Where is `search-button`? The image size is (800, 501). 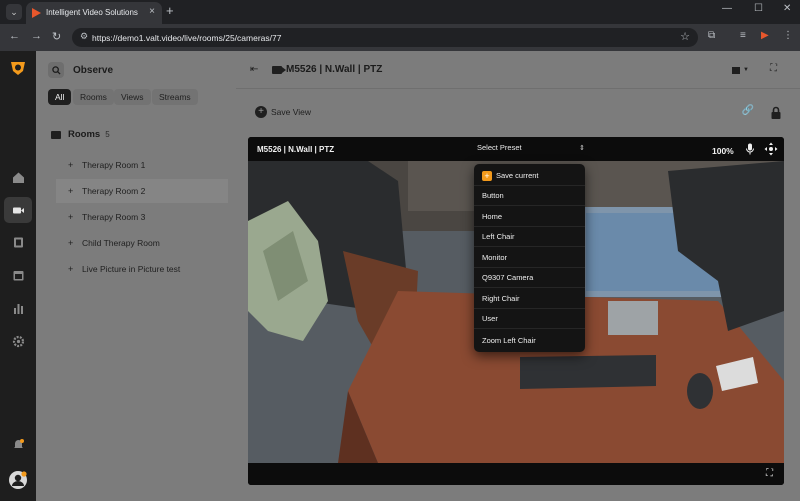
search-button is located at coordinates (56, 70).